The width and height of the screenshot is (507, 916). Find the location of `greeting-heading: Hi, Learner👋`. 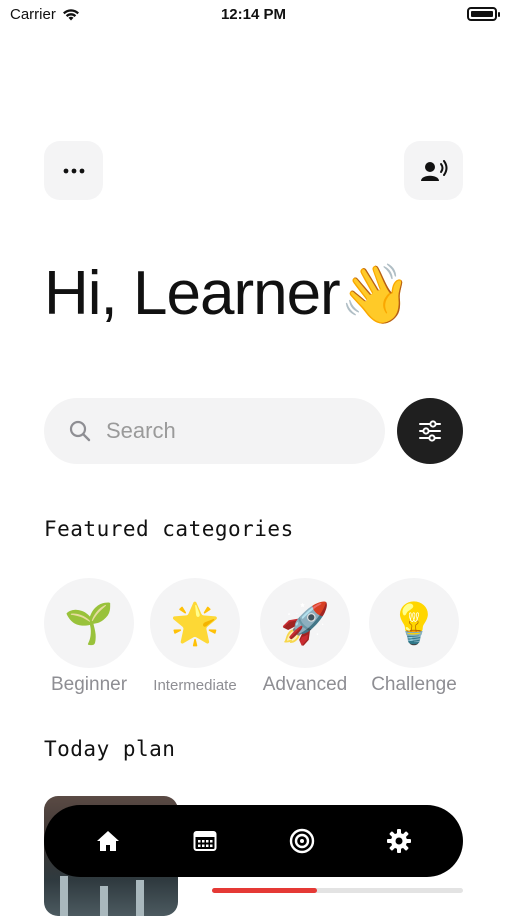

greeting-heading: Hi, Learner👋 is located at coordinates (228, 294).